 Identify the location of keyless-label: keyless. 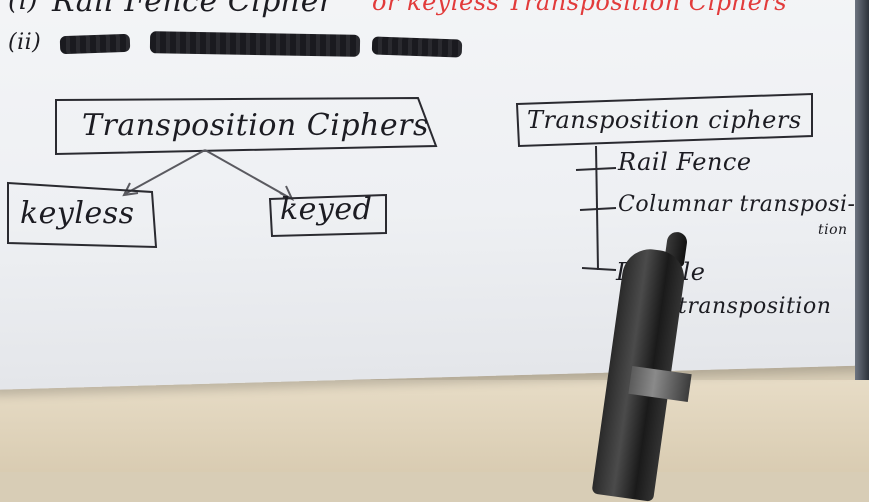
(77, 213).